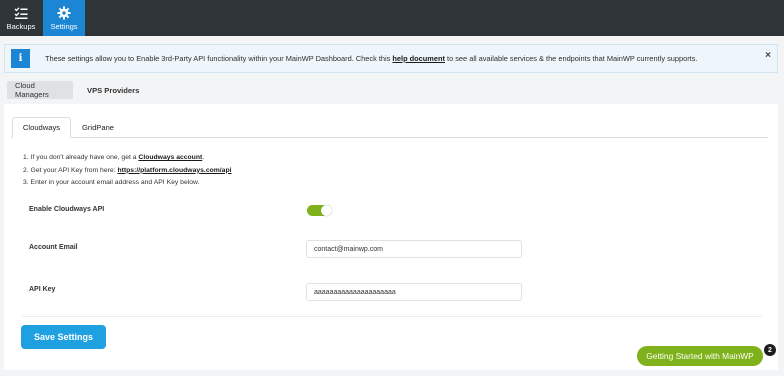 The height and width of the screenshot is (376, 784). What do you see at coordinates (326, 210) in the screenshot?
I see `toggle-knob` at bounding box center [326, 210].